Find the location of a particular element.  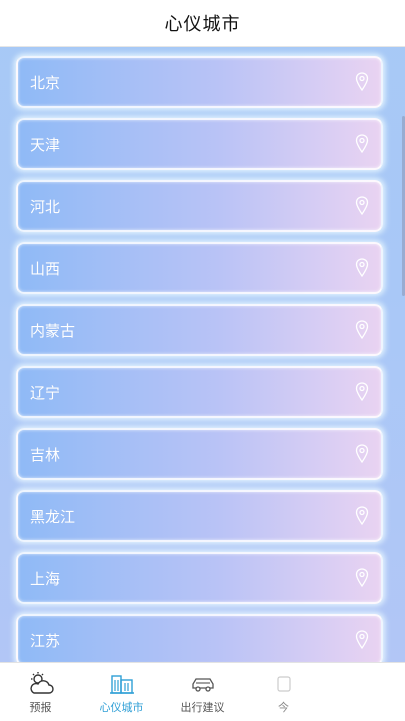

city-label: 河北 is located at coordinates (45, 206).